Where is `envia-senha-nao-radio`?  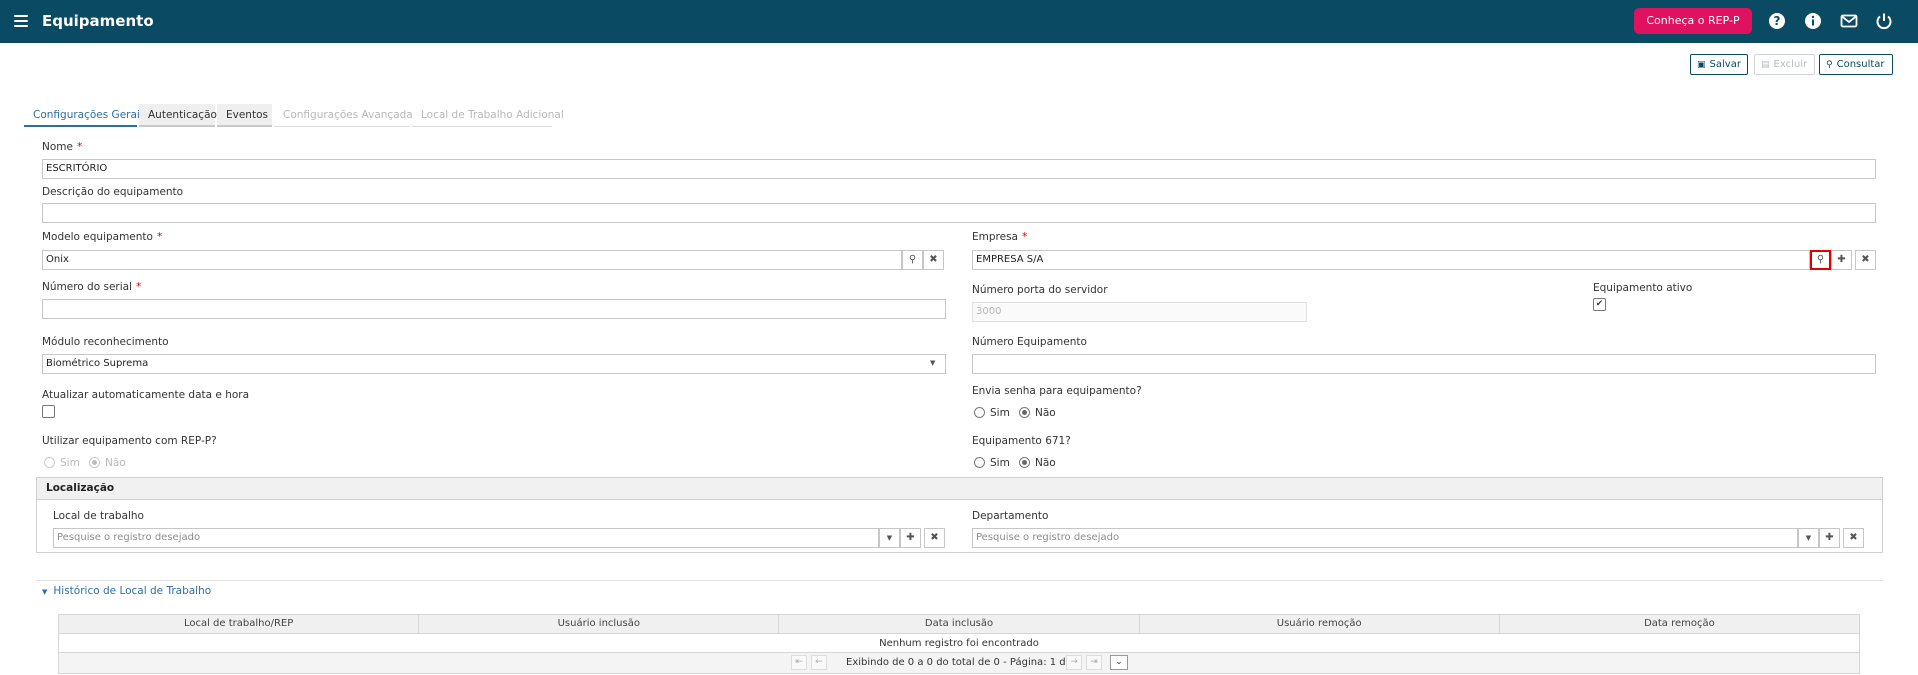 envia-senha-nao-radio is located at coordinates (1024, 412).